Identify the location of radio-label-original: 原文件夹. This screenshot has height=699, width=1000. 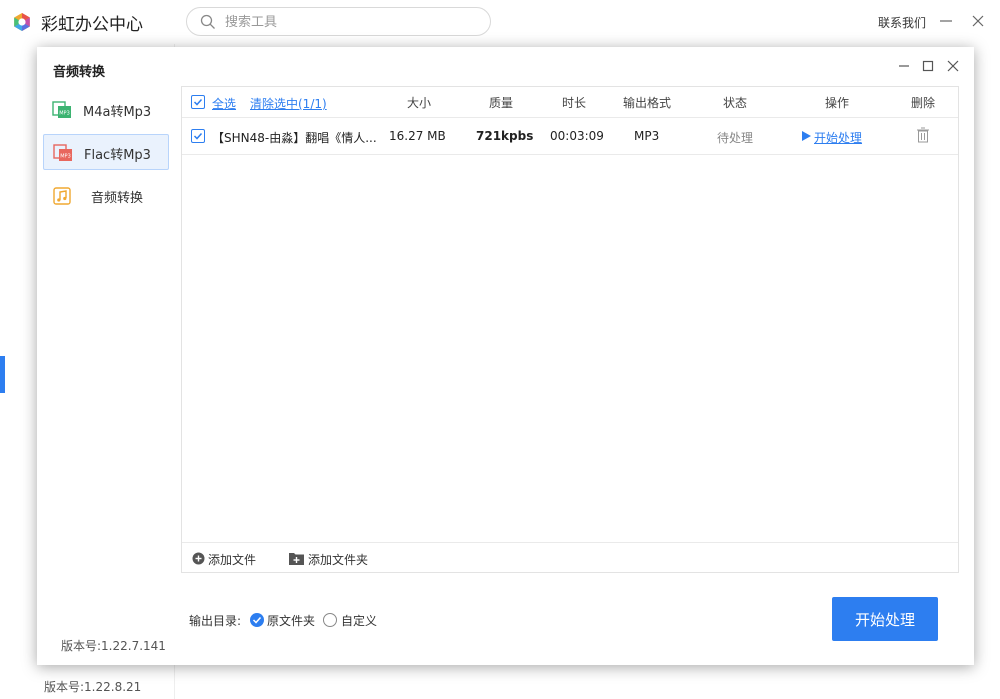
(291, 620).